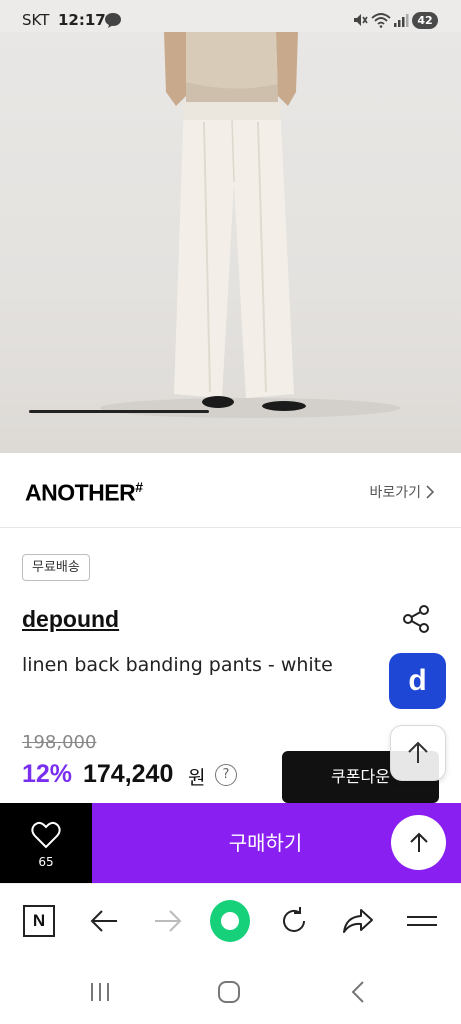 This screenshot has width=461, height=1024. What do you see at coordinates (265, 843) in the screenshot?
I see `buy-button-label: 구매하기` at bounding box center [265, 843].